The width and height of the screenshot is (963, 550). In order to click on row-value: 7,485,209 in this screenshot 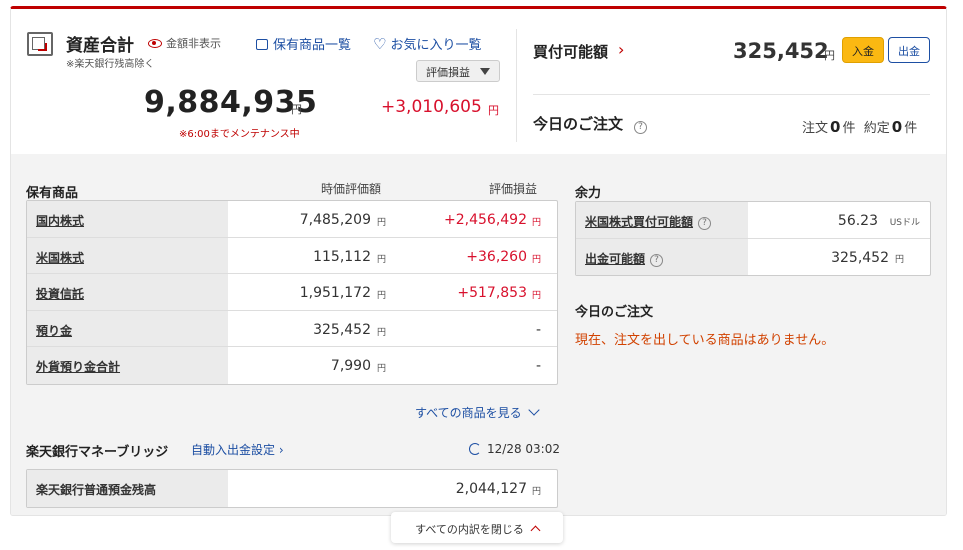, I will do `click(335, 220)`.